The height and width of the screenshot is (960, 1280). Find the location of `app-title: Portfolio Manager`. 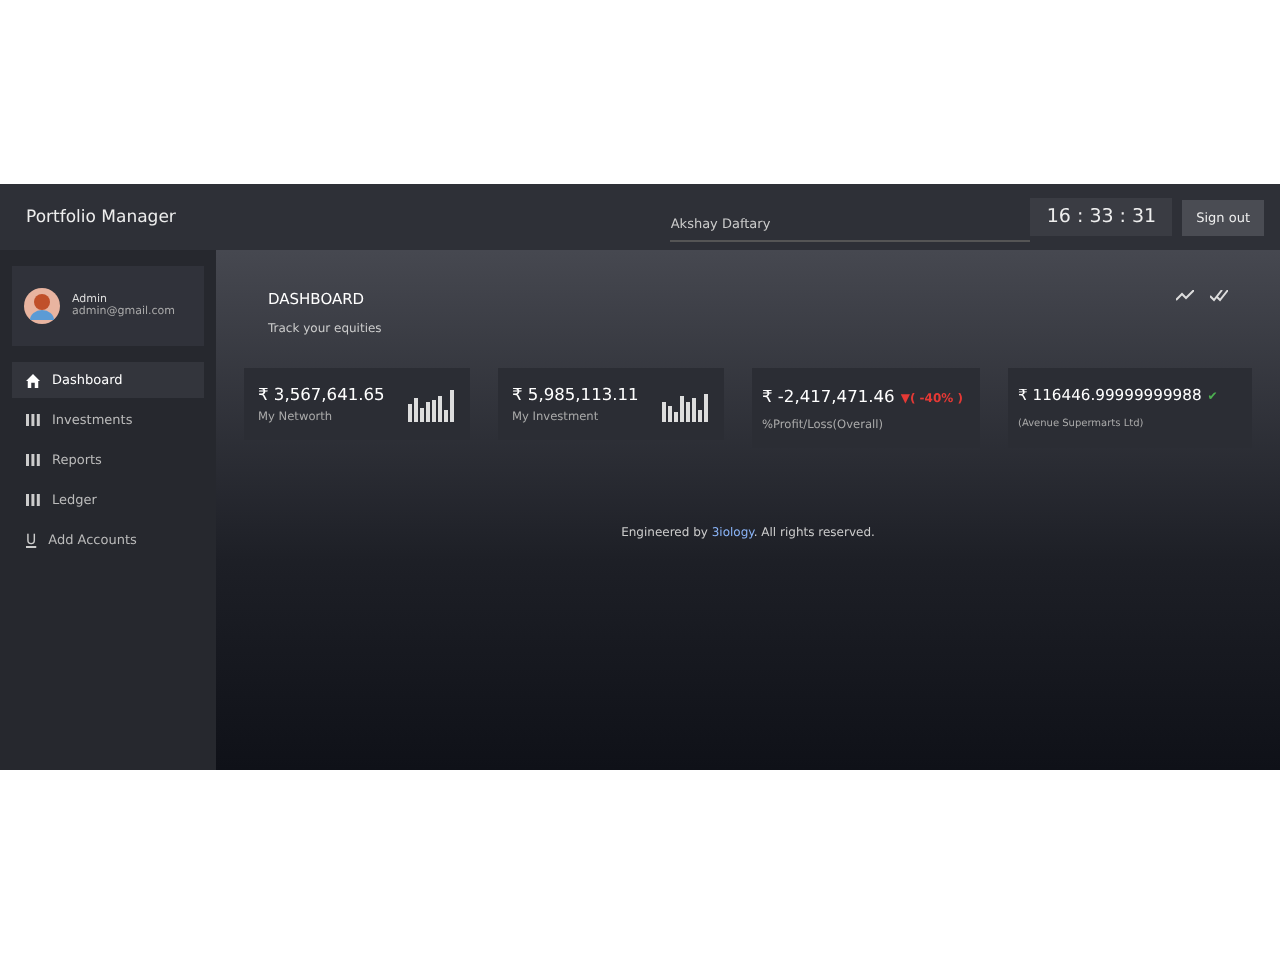

app-title: Portfolio Manager is located at coordinates (101, 217).